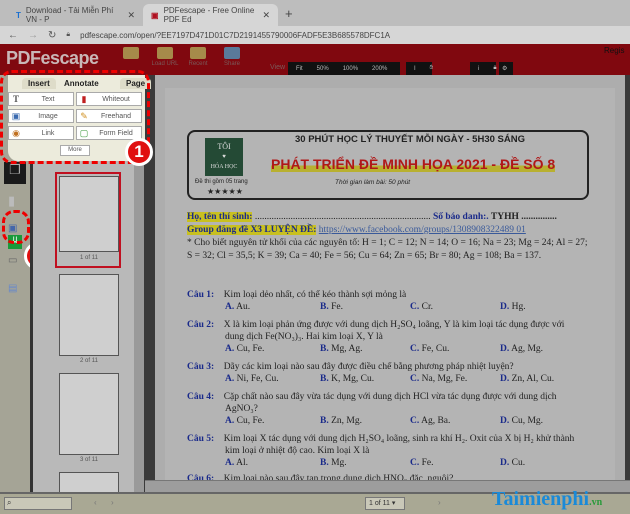 This screenshot has width=630, height=514. Describe the element at coordinates (225, 191) in the screenshot. I see `stars: ★★★★★` at that location.